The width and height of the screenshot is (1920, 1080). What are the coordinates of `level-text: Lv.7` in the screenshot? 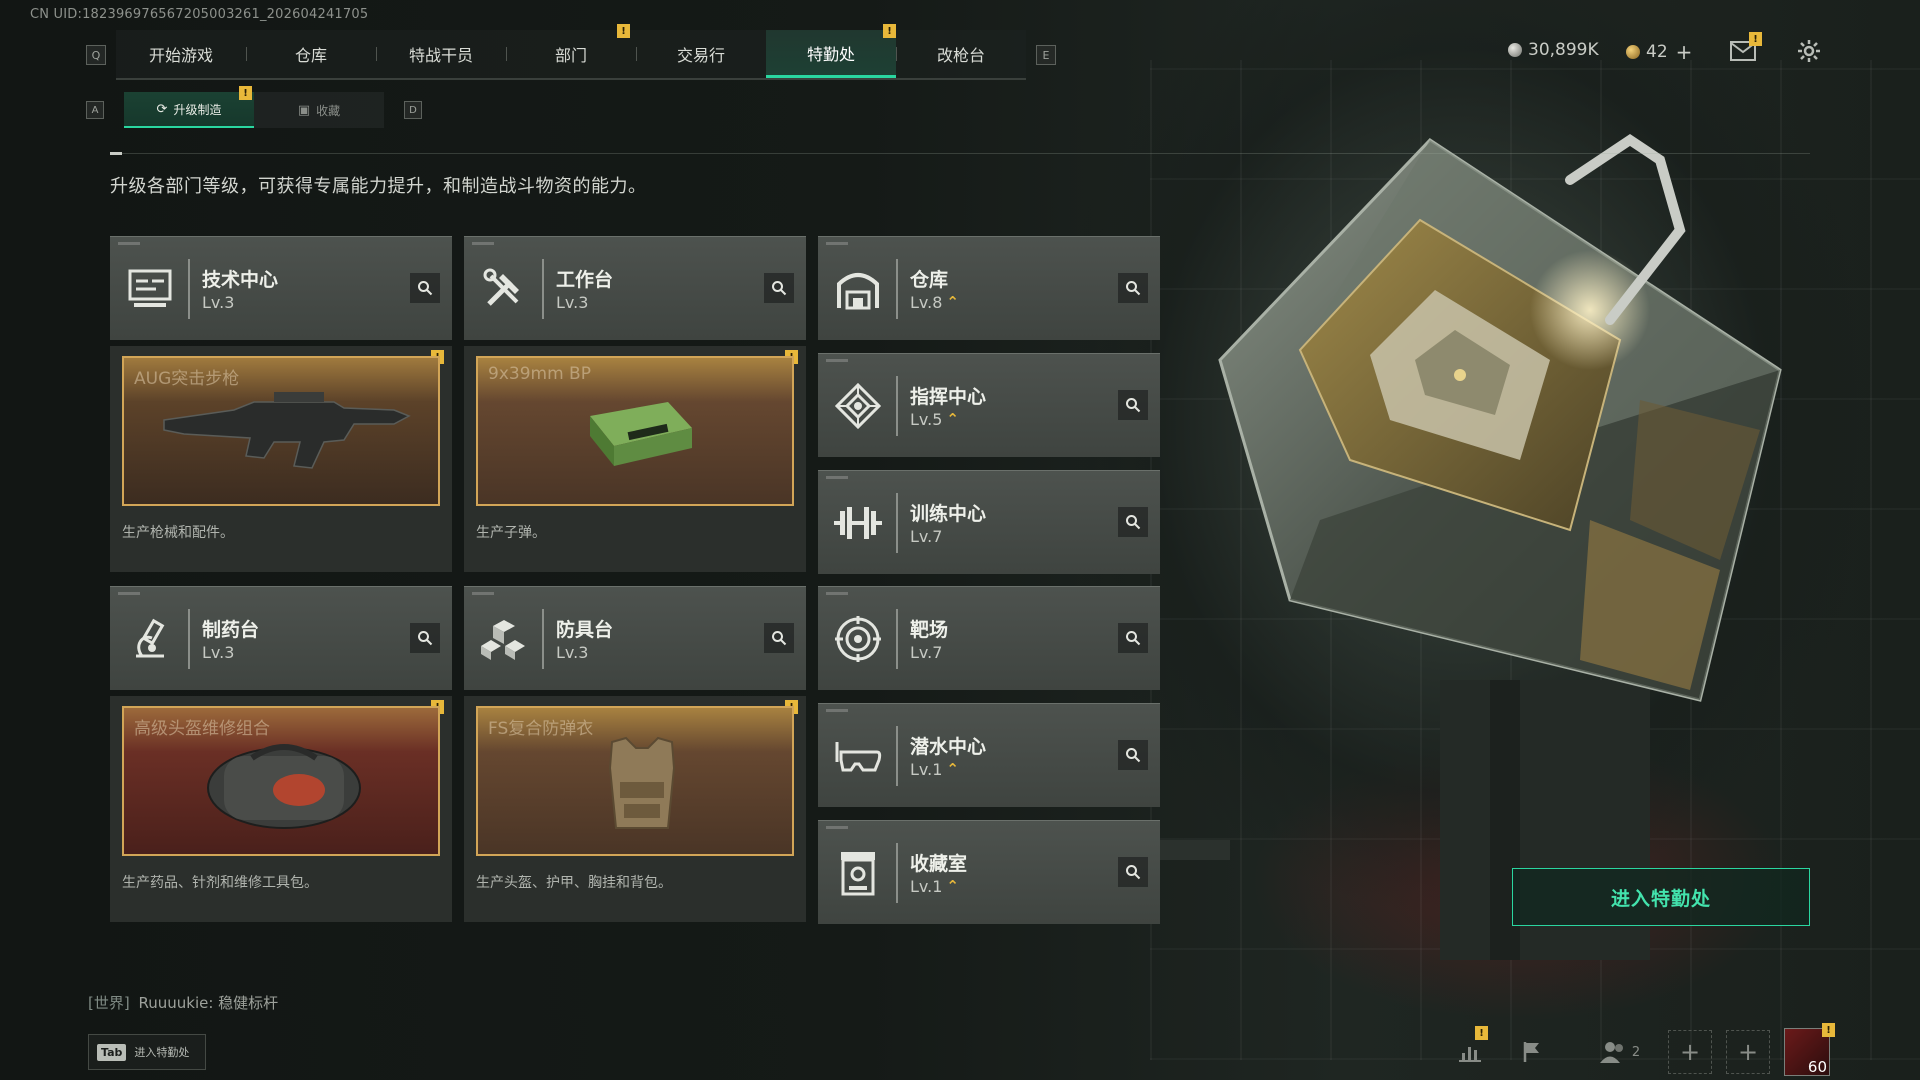 It's located at (926, 652).